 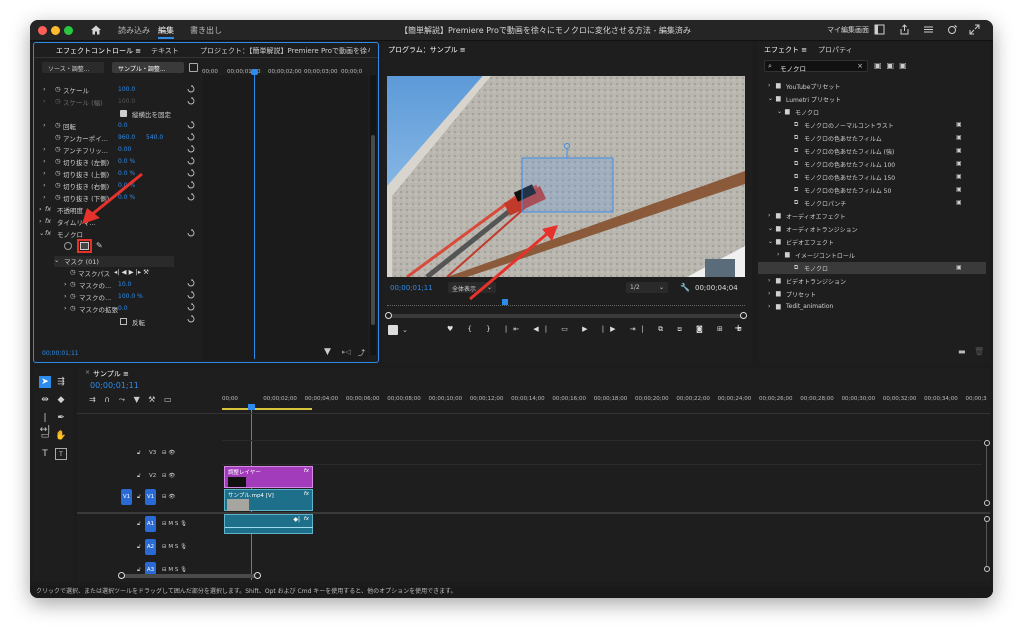 What do you see at coordinates (685, 287) in the screenshot?
I see `wrench-icon: 🔧` at bounding box center [685, 287].